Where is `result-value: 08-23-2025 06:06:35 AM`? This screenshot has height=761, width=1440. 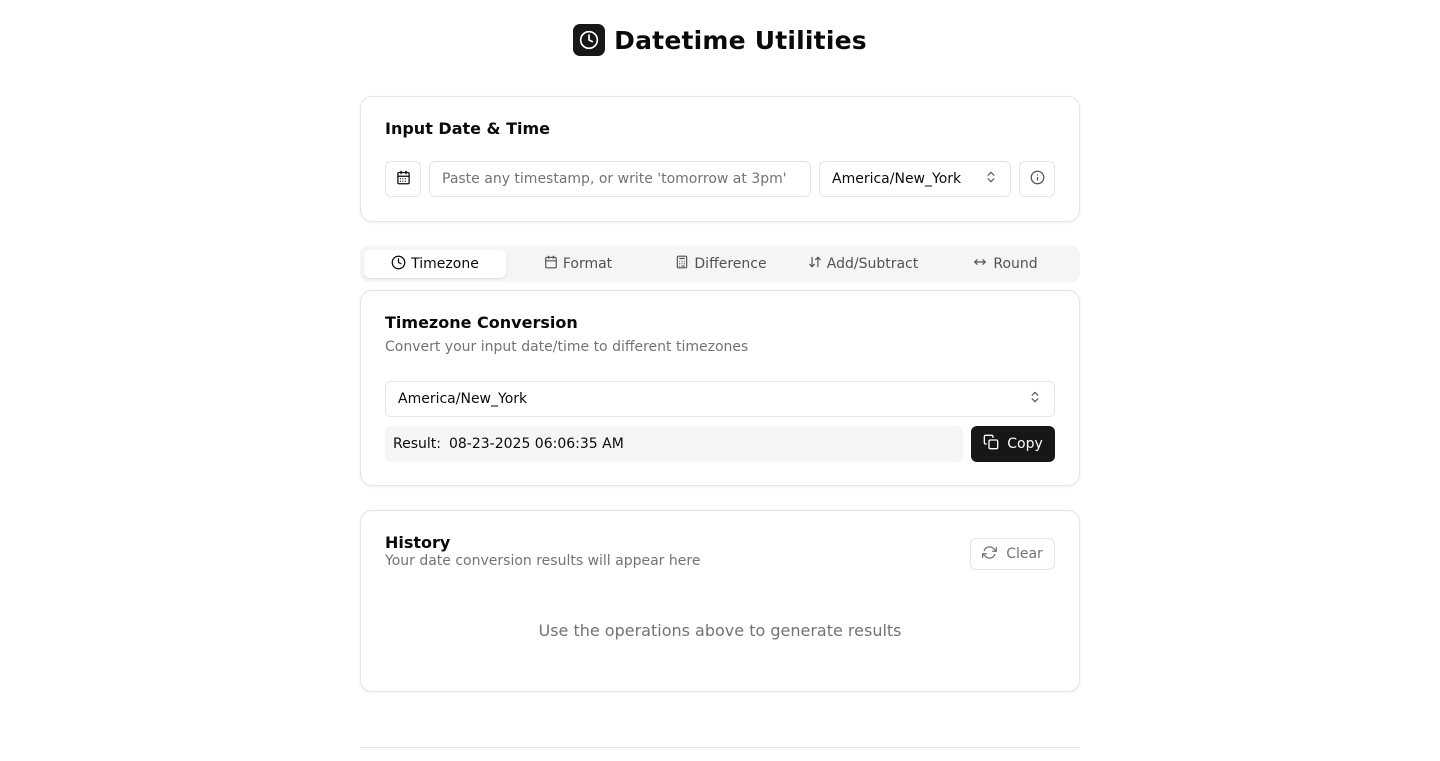 result-value: 08-23-2025 06:06:35 AM is located at coordinates (536, 444).